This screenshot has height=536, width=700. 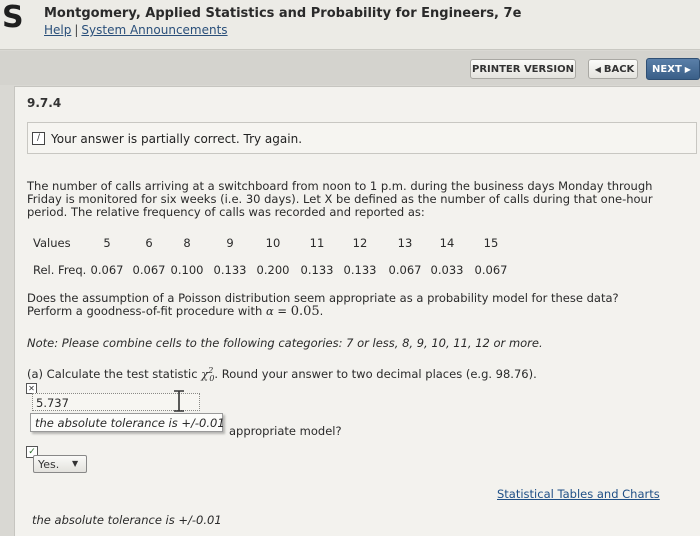 What do you see at coordinates (282, 311) in the screenshot?
I see `equals-sign: =` at bounding box center [282, 311].